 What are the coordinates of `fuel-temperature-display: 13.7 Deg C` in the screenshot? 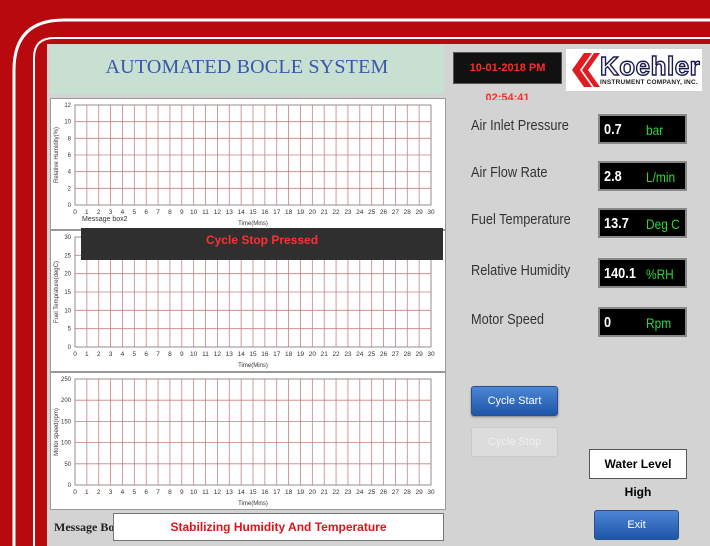 It's located at (642, 223).